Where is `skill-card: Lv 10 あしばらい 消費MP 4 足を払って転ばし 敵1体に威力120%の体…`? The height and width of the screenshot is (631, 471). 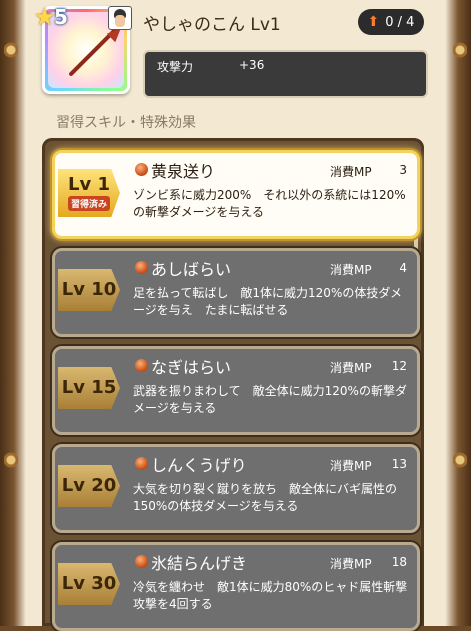
skill-card: Lv 10 あしばらい 消費MP 4 足を払って転ばし 敵1体に威力120%の体… is located at coordinates (236, 292).